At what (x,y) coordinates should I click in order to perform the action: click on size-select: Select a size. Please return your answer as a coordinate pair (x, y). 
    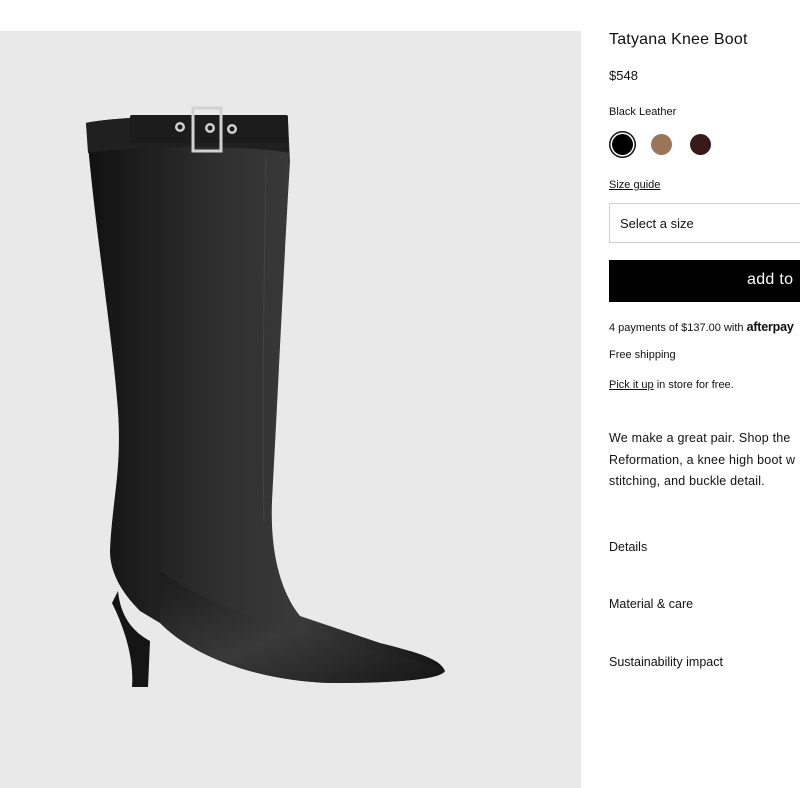
    Looking at the image, I should click on (704, 223).